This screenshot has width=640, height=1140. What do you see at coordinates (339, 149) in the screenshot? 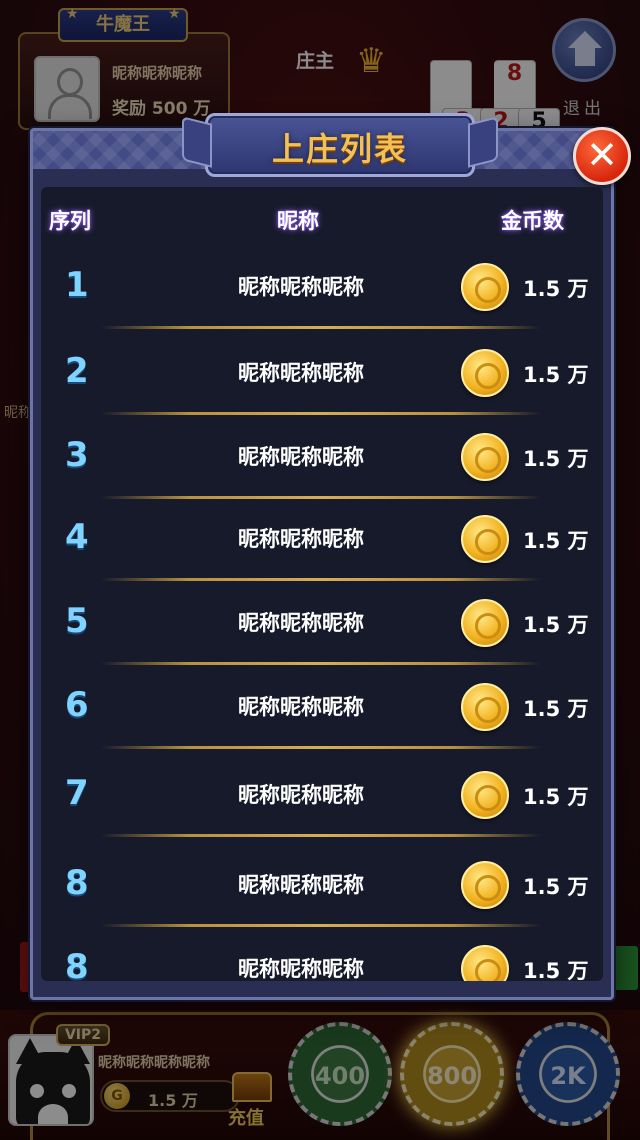
I see `modal-title: 上庄列表` at bounding box center [339, 149].